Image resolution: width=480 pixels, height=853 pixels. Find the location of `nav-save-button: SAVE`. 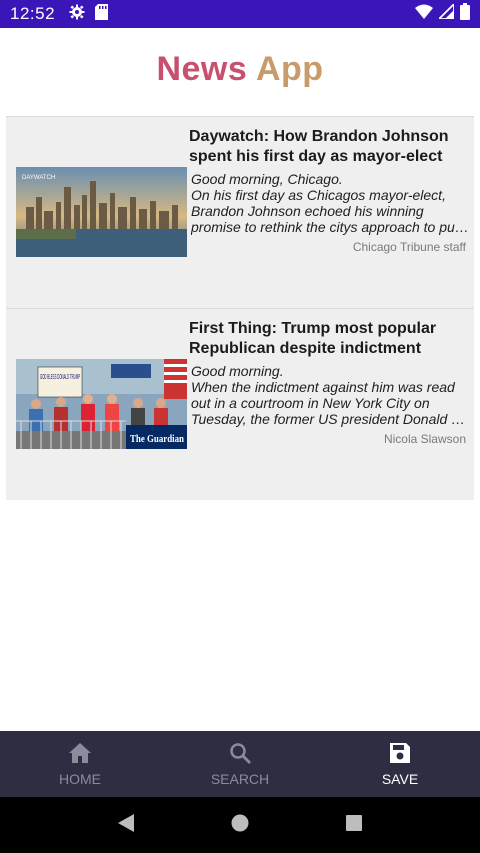

nav-save-button: SAVE is located at coordinates (400, 764).